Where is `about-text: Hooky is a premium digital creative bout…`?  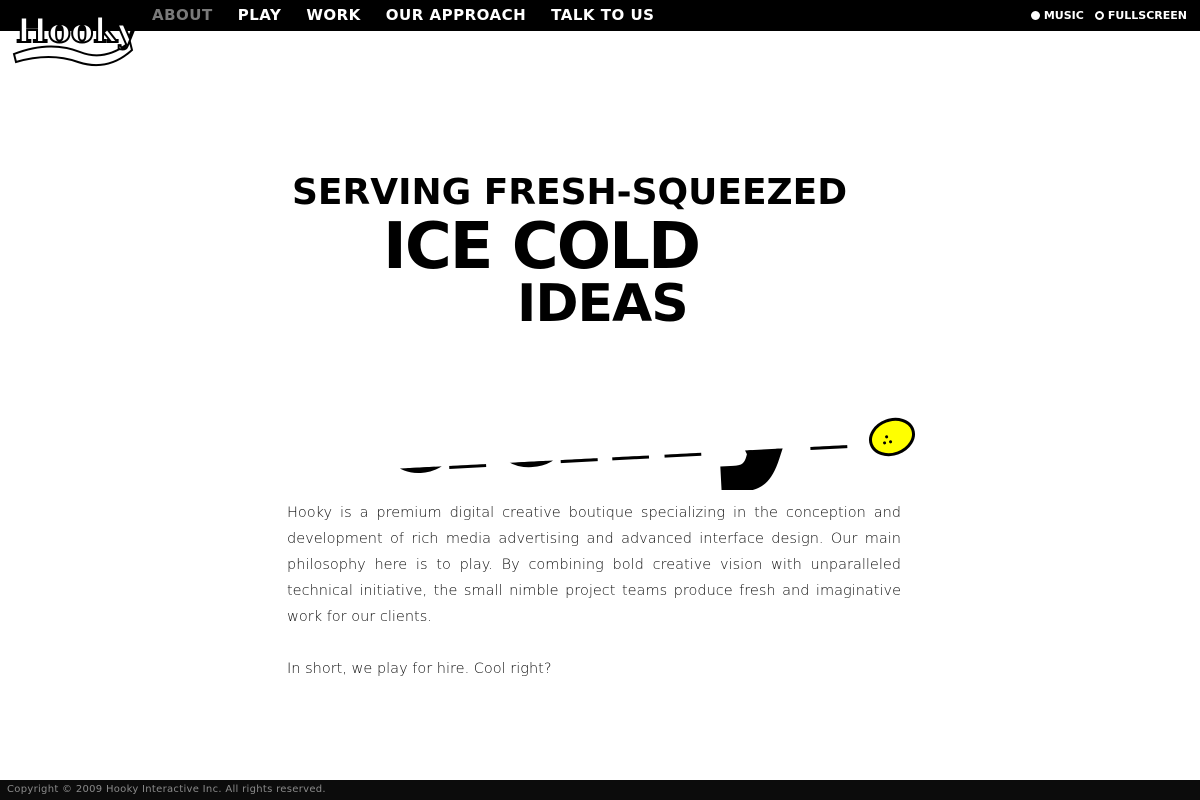 about-text: Hooky is a premium digital creative bout… is located at coordinates (594, 604).